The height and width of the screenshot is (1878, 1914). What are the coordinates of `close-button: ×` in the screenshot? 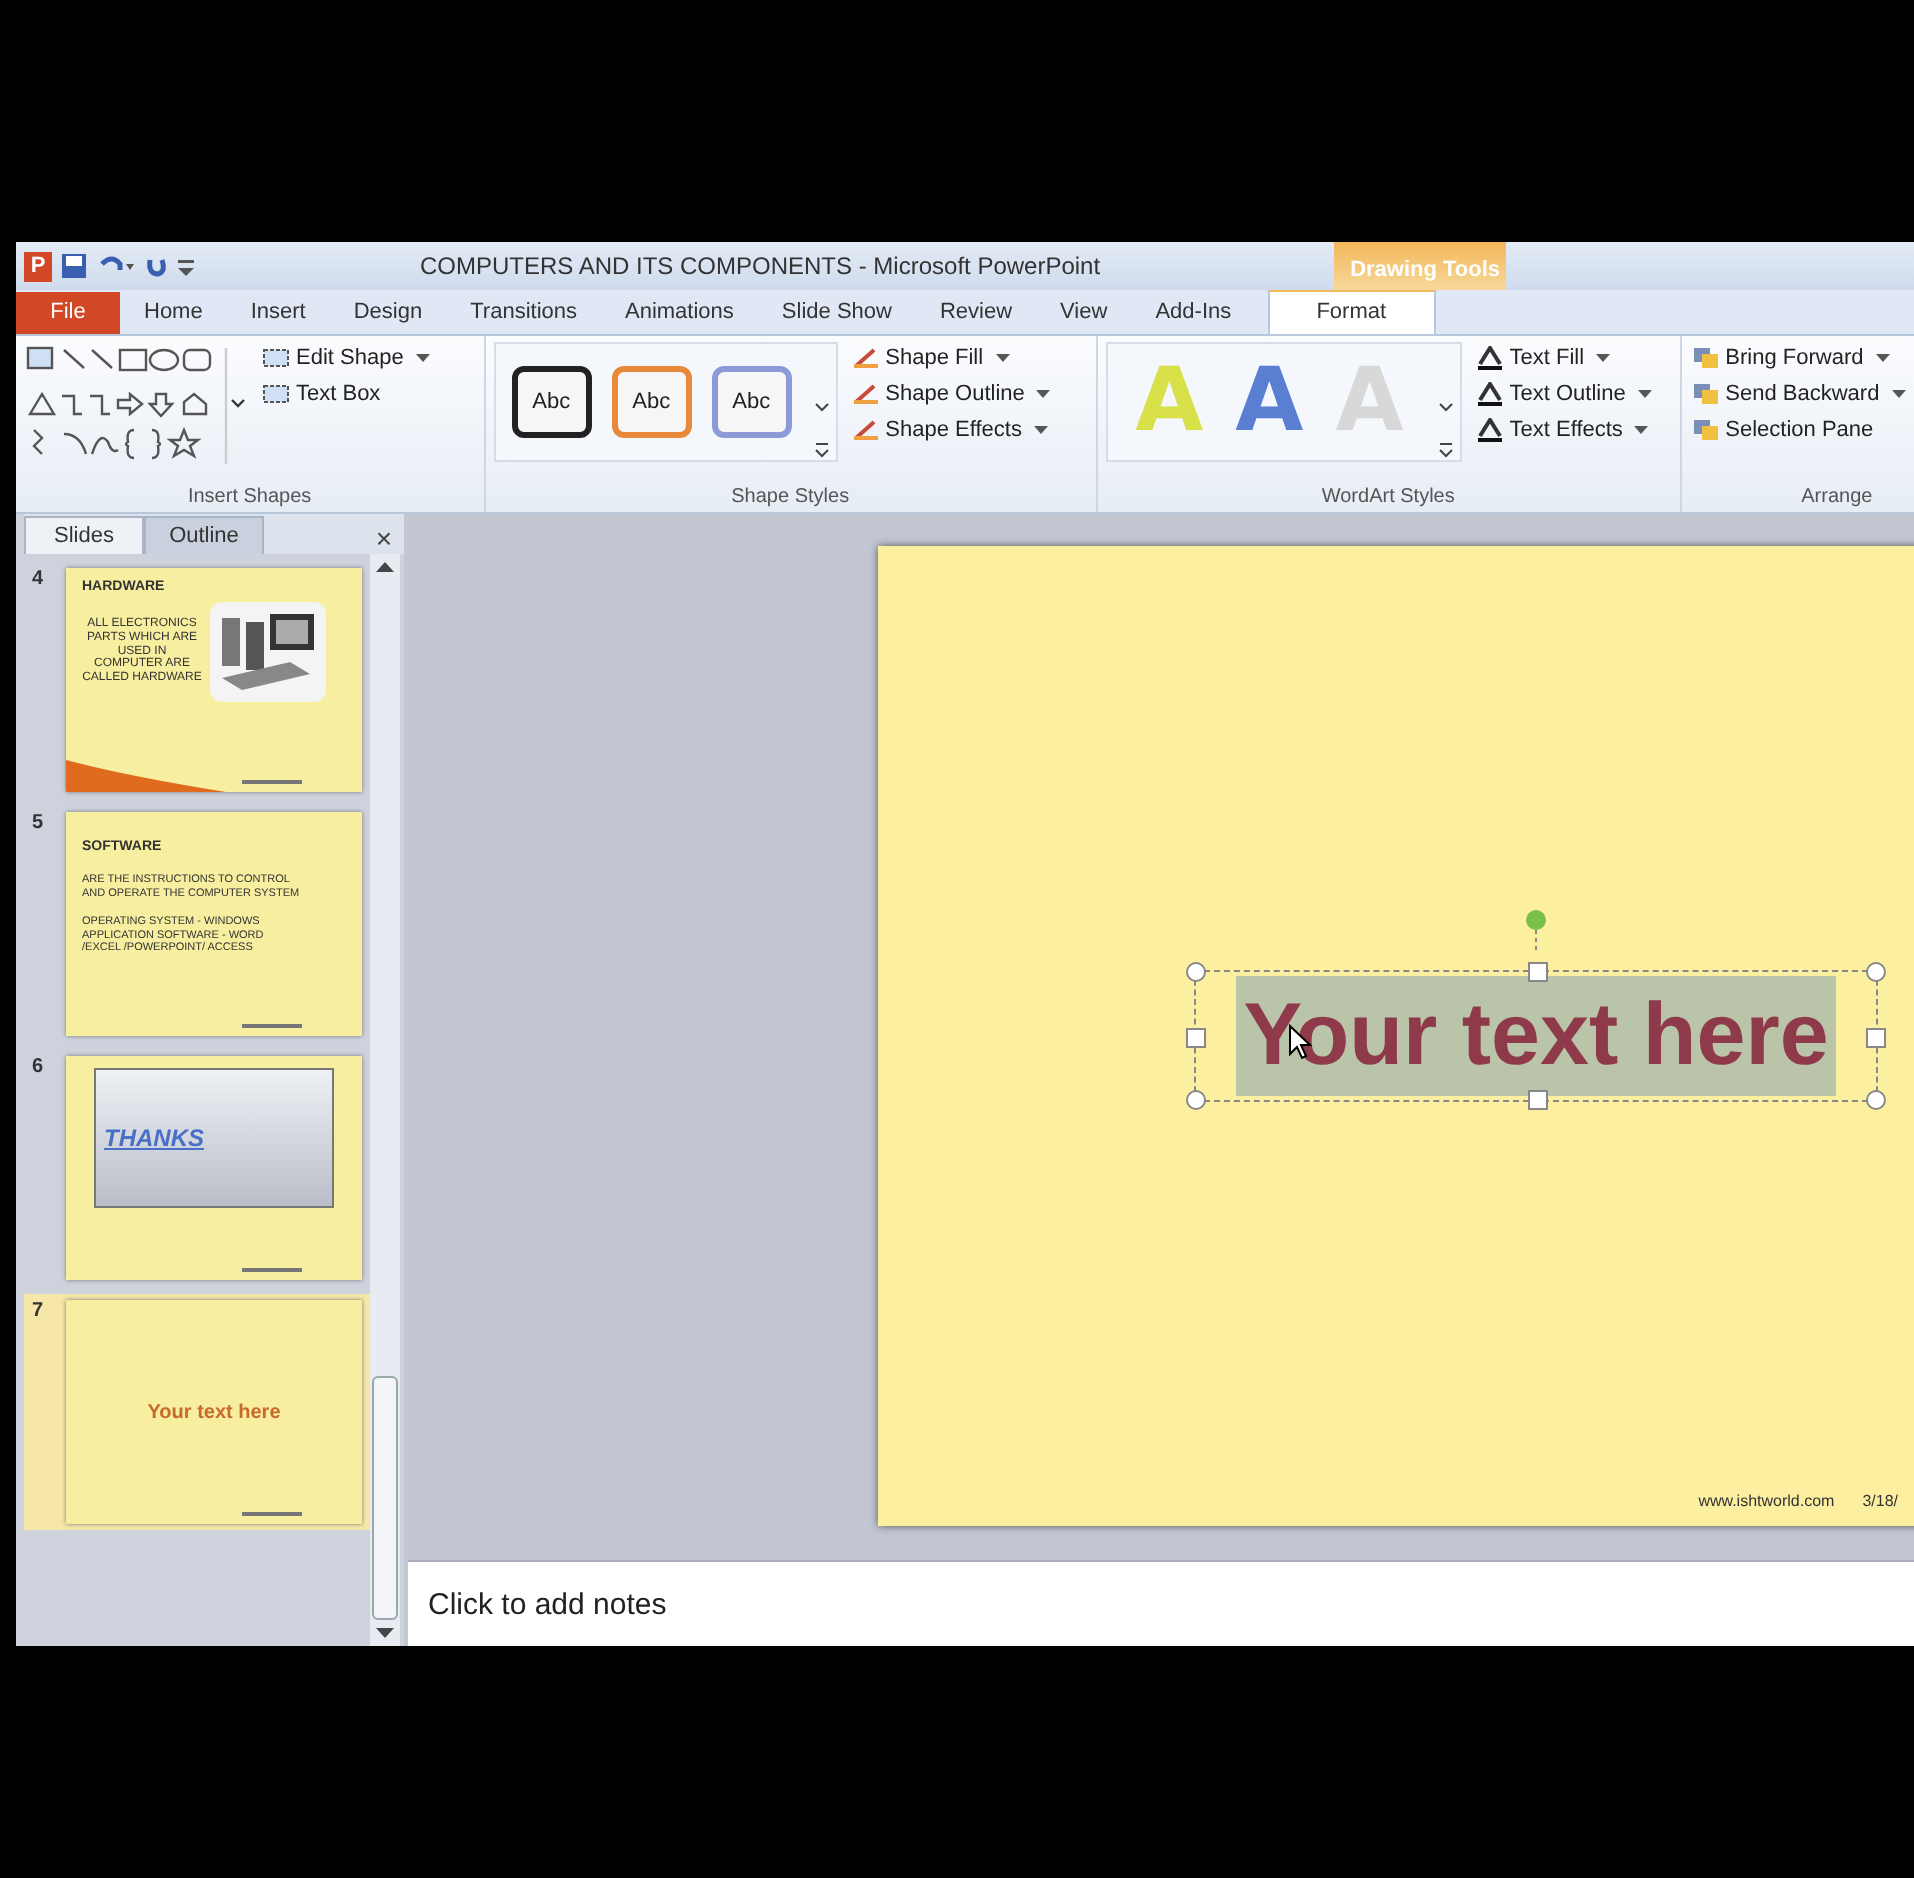 It's located at (383, 538).